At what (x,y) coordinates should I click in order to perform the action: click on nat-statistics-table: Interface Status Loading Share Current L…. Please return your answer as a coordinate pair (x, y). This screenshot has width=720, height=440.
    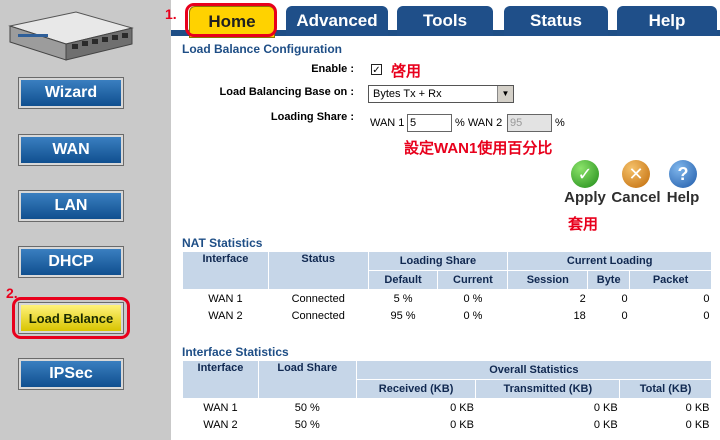
    Looking at the image, I should click on (447, 287).